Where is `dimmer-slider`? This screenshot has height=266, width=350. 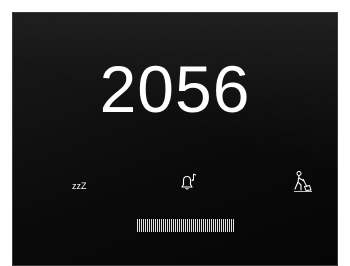
dimmer-slider is located at coordinates (186, 225).